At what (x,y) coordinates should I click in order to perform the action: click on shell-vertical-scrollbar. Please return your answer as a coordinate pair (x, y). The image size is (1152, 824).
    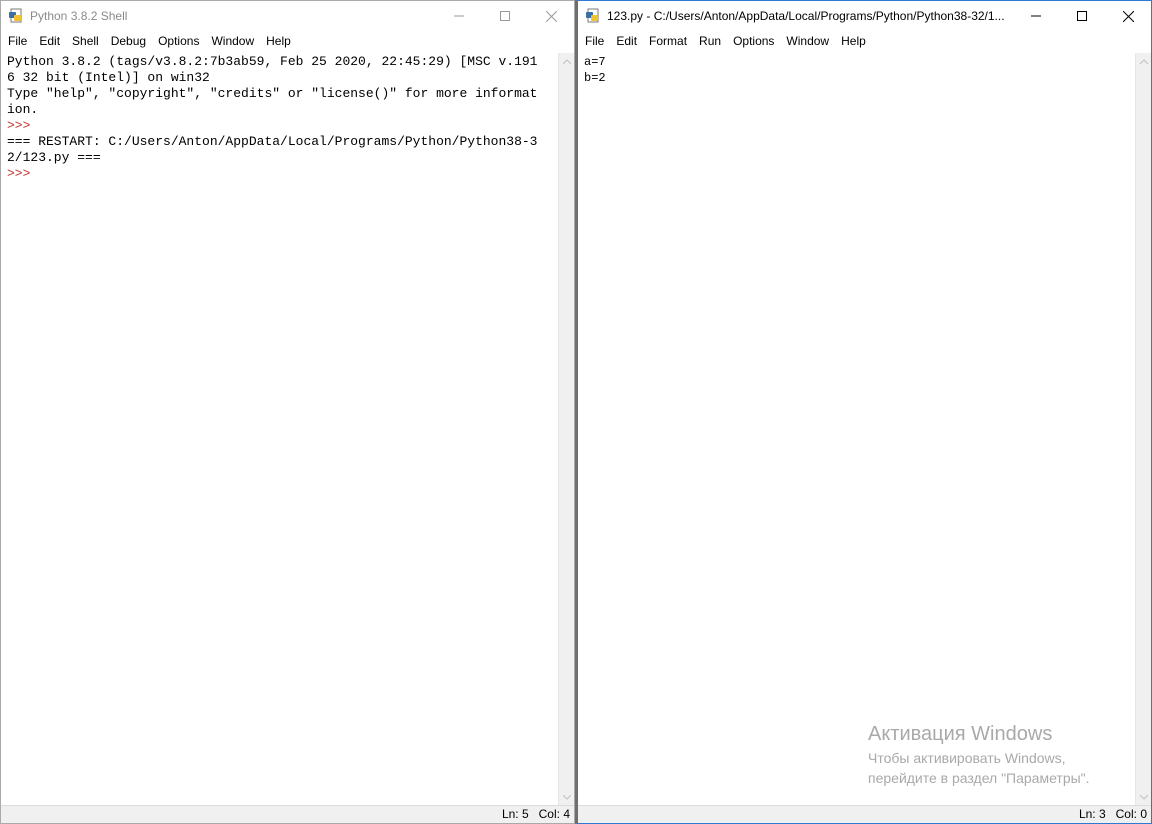
    Looking at the image, I should click on (566, 429).